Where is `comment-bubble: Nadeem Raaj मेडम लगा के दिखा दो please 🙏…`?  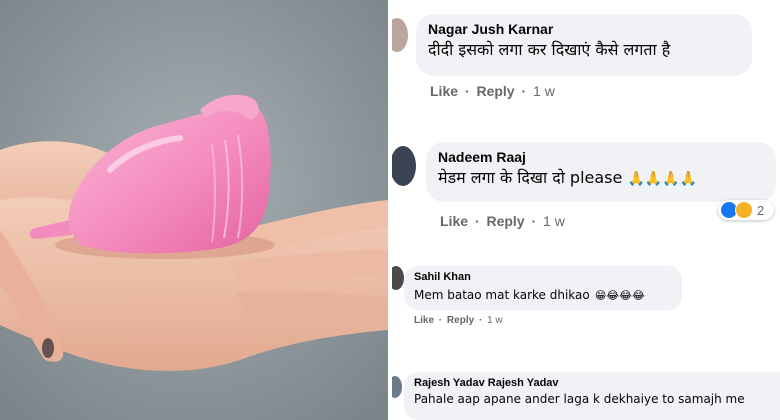 comment-bubble: Nadeem Raaj मेडम लगा के दिखा दो please 🙏… is located at coordinates (601, 172).